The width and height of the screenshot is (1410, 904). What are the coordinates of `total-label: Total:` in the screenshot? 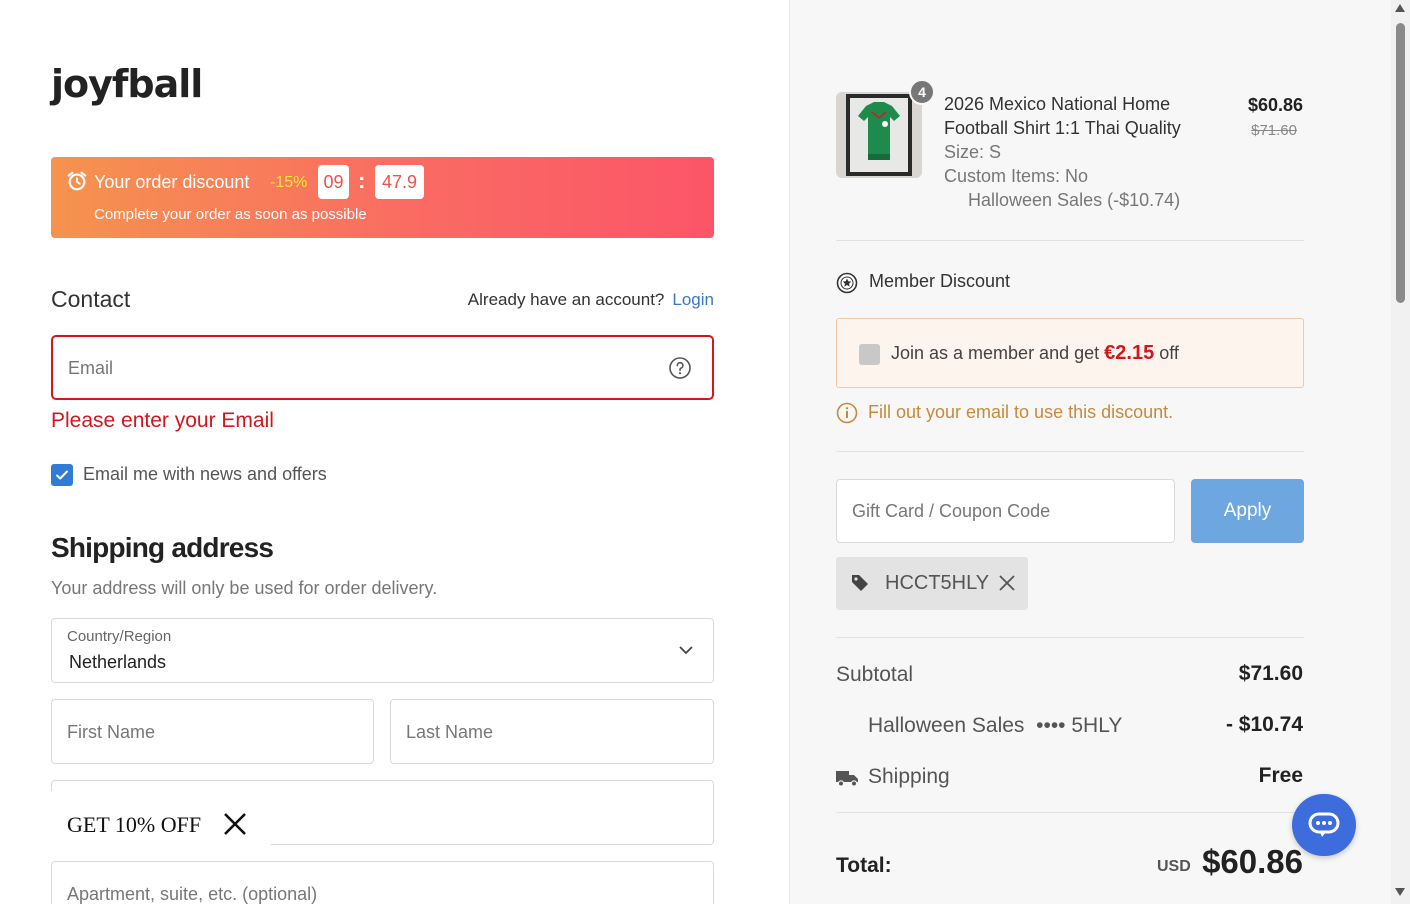 It's located at (864, 865).